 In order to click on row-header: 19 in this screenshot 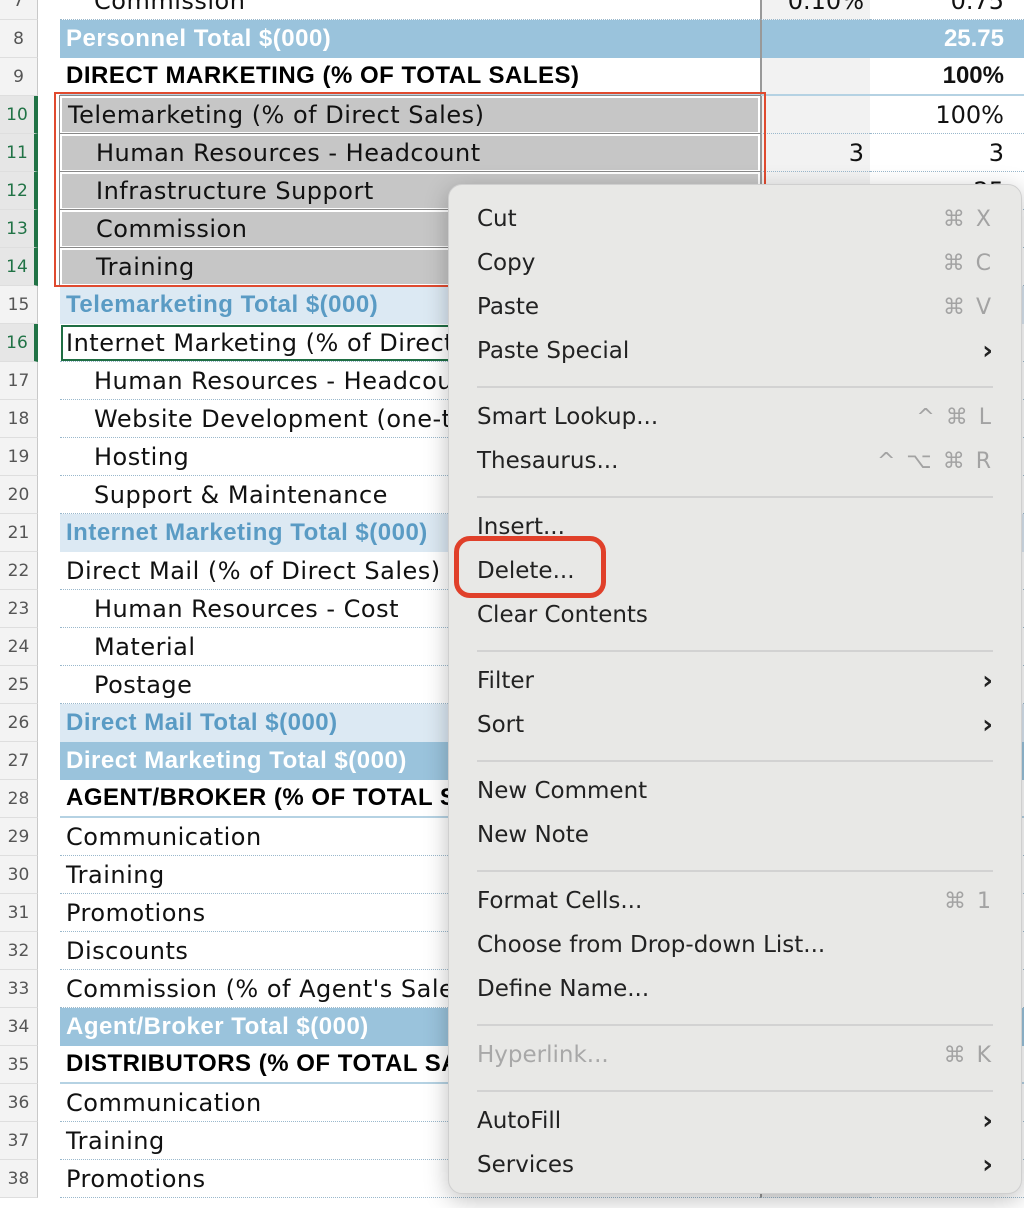, I will do `click(19, 457)`.